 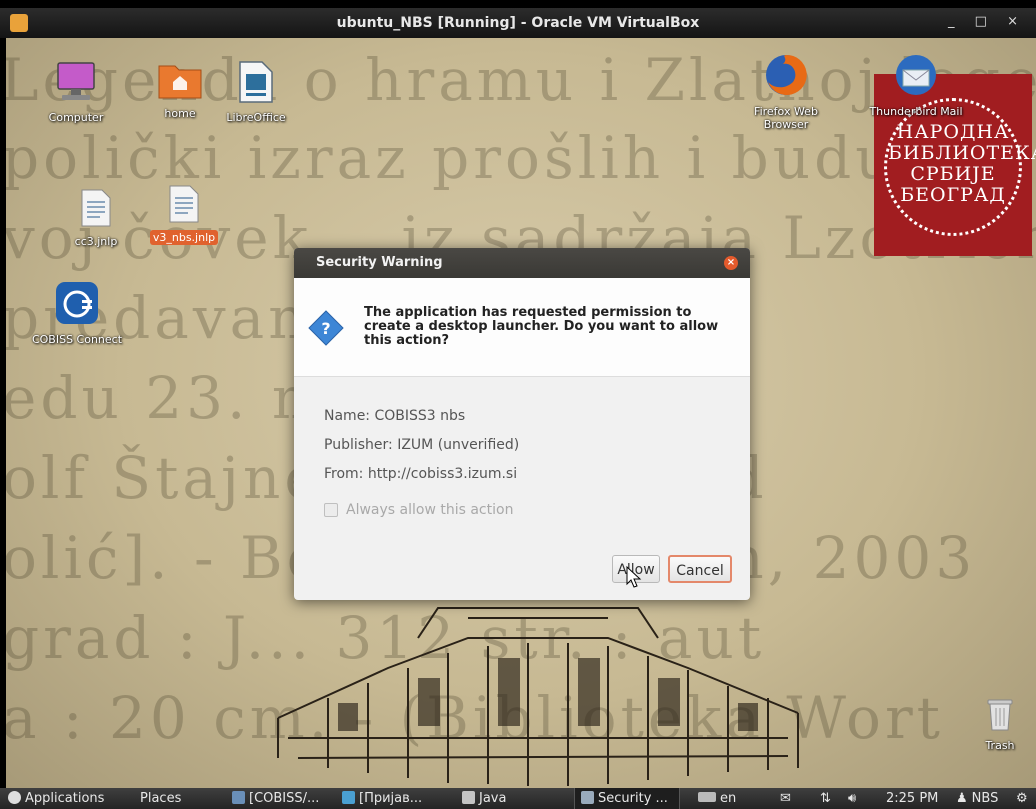 I want to click on desktop-icon-v3-nbs-jnlp: v3_nbs.jnlp, so click(x=184, y=214).